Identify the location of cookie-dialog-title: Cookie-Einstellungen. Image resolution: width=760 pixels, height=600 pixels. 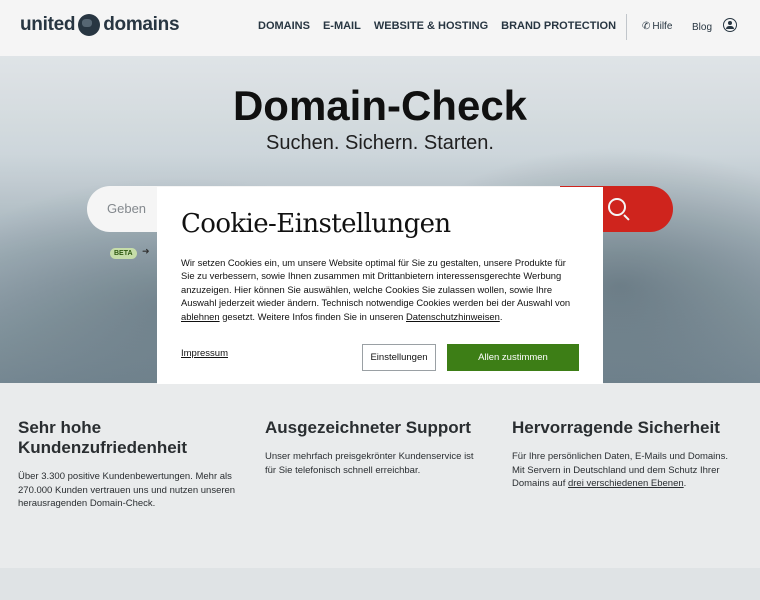
(316, 224).